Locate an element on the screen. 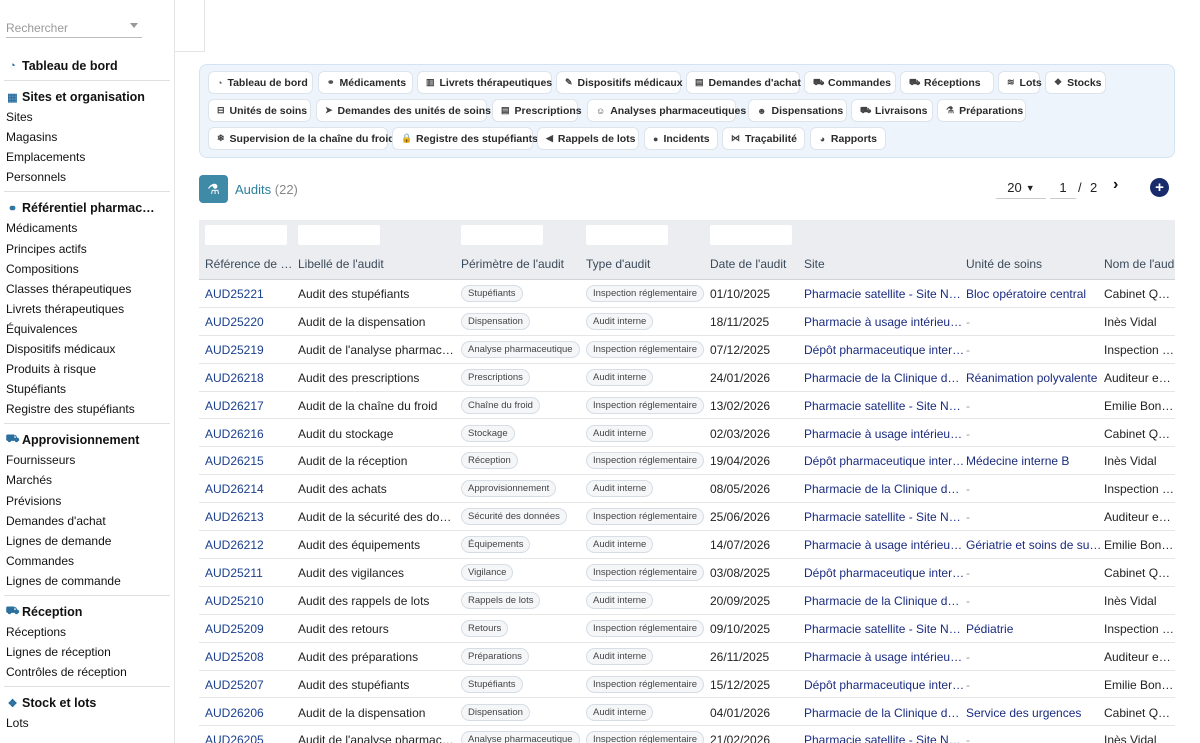 This screenshot has height=743, width=1200. audit-reference-link: AUD26218 is located at coordinates (234, 378).